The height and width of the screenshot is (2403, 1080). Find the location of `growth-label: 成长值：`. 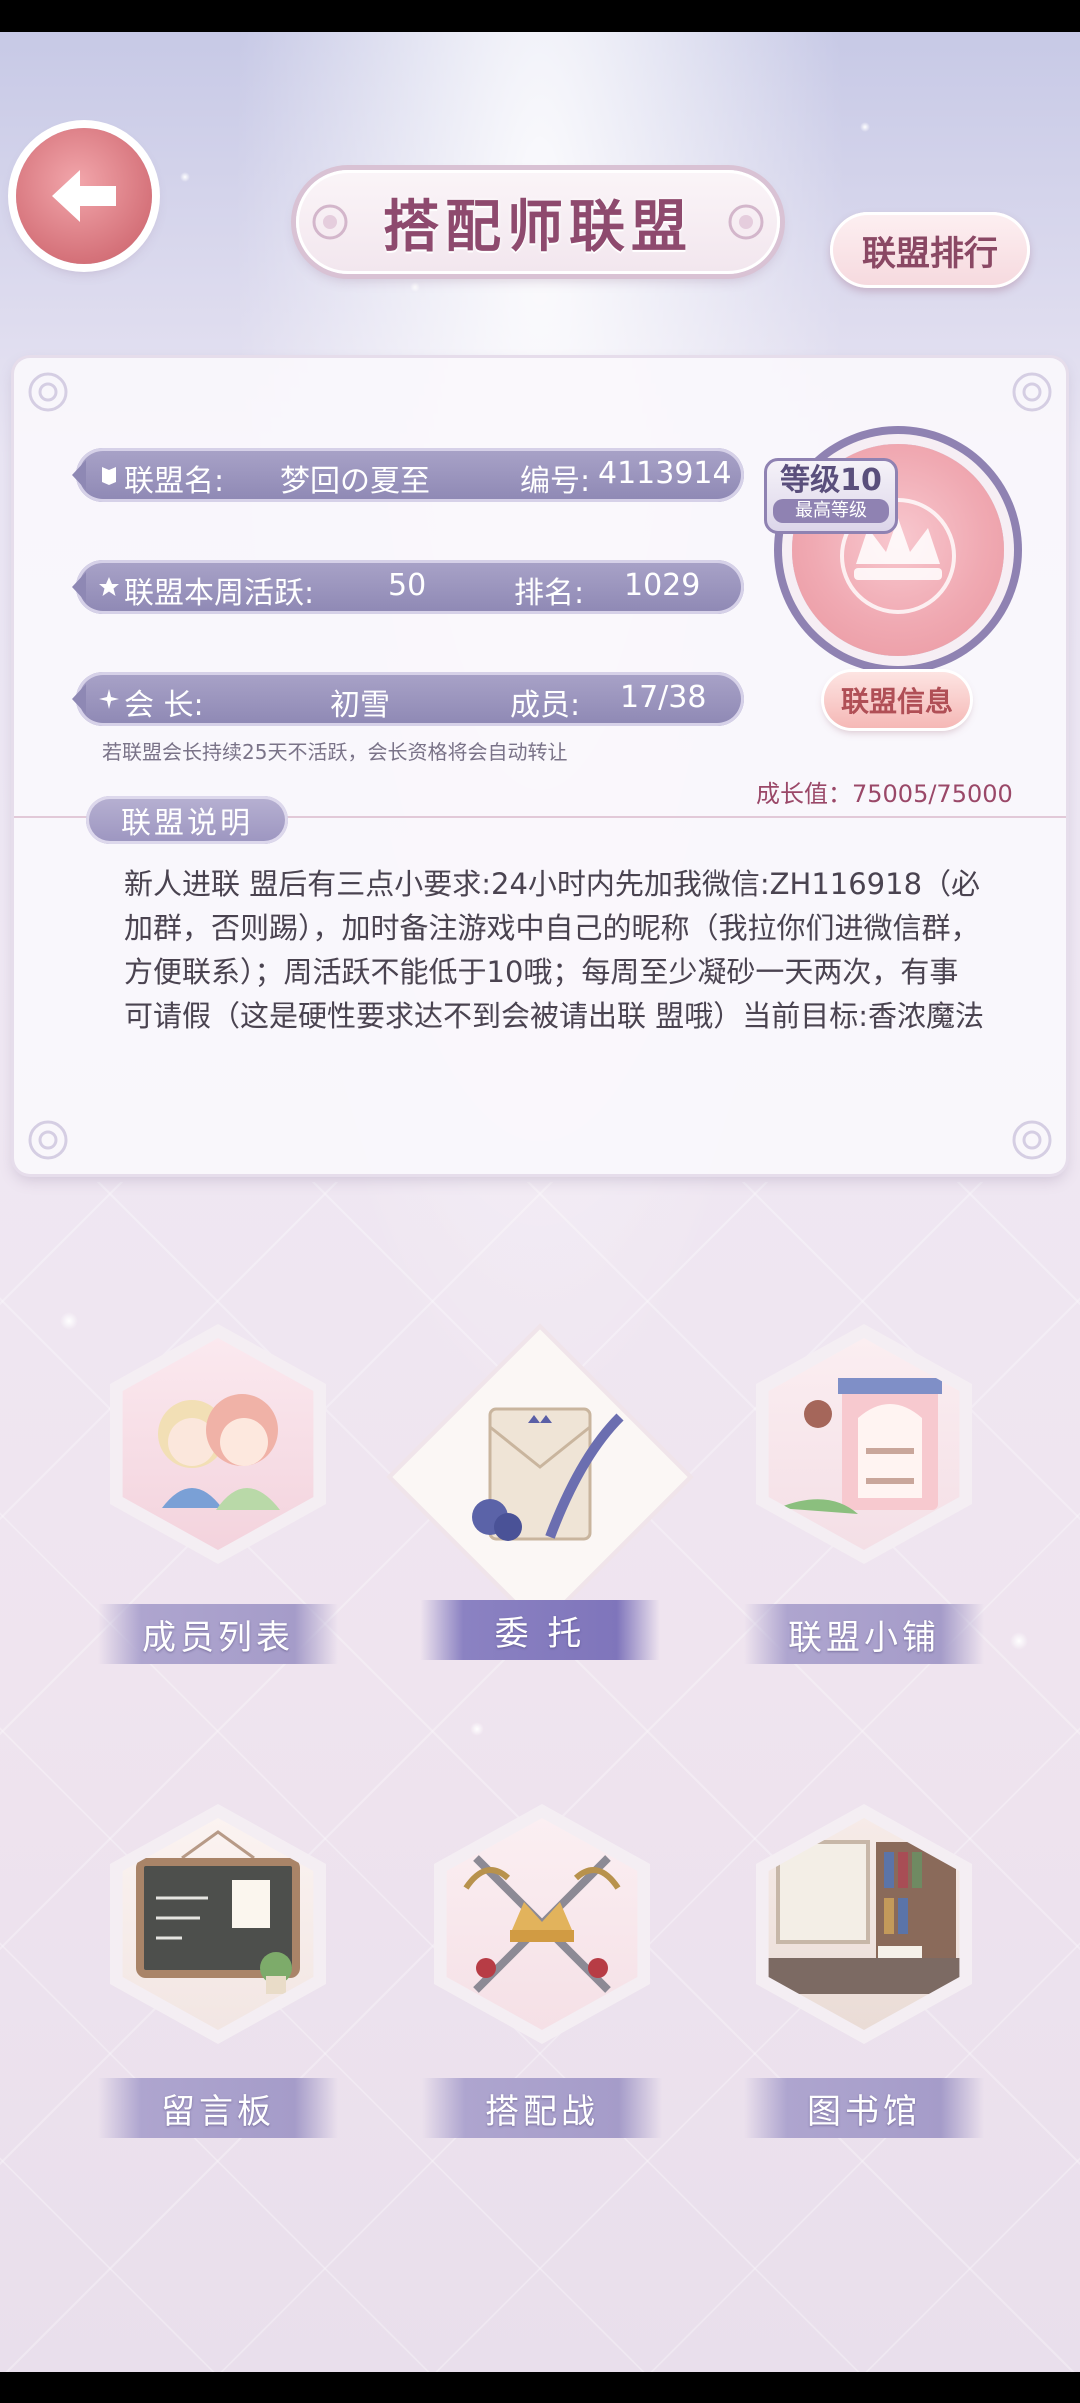

growth-label: 成长值： is located at coordinates (804, 794).